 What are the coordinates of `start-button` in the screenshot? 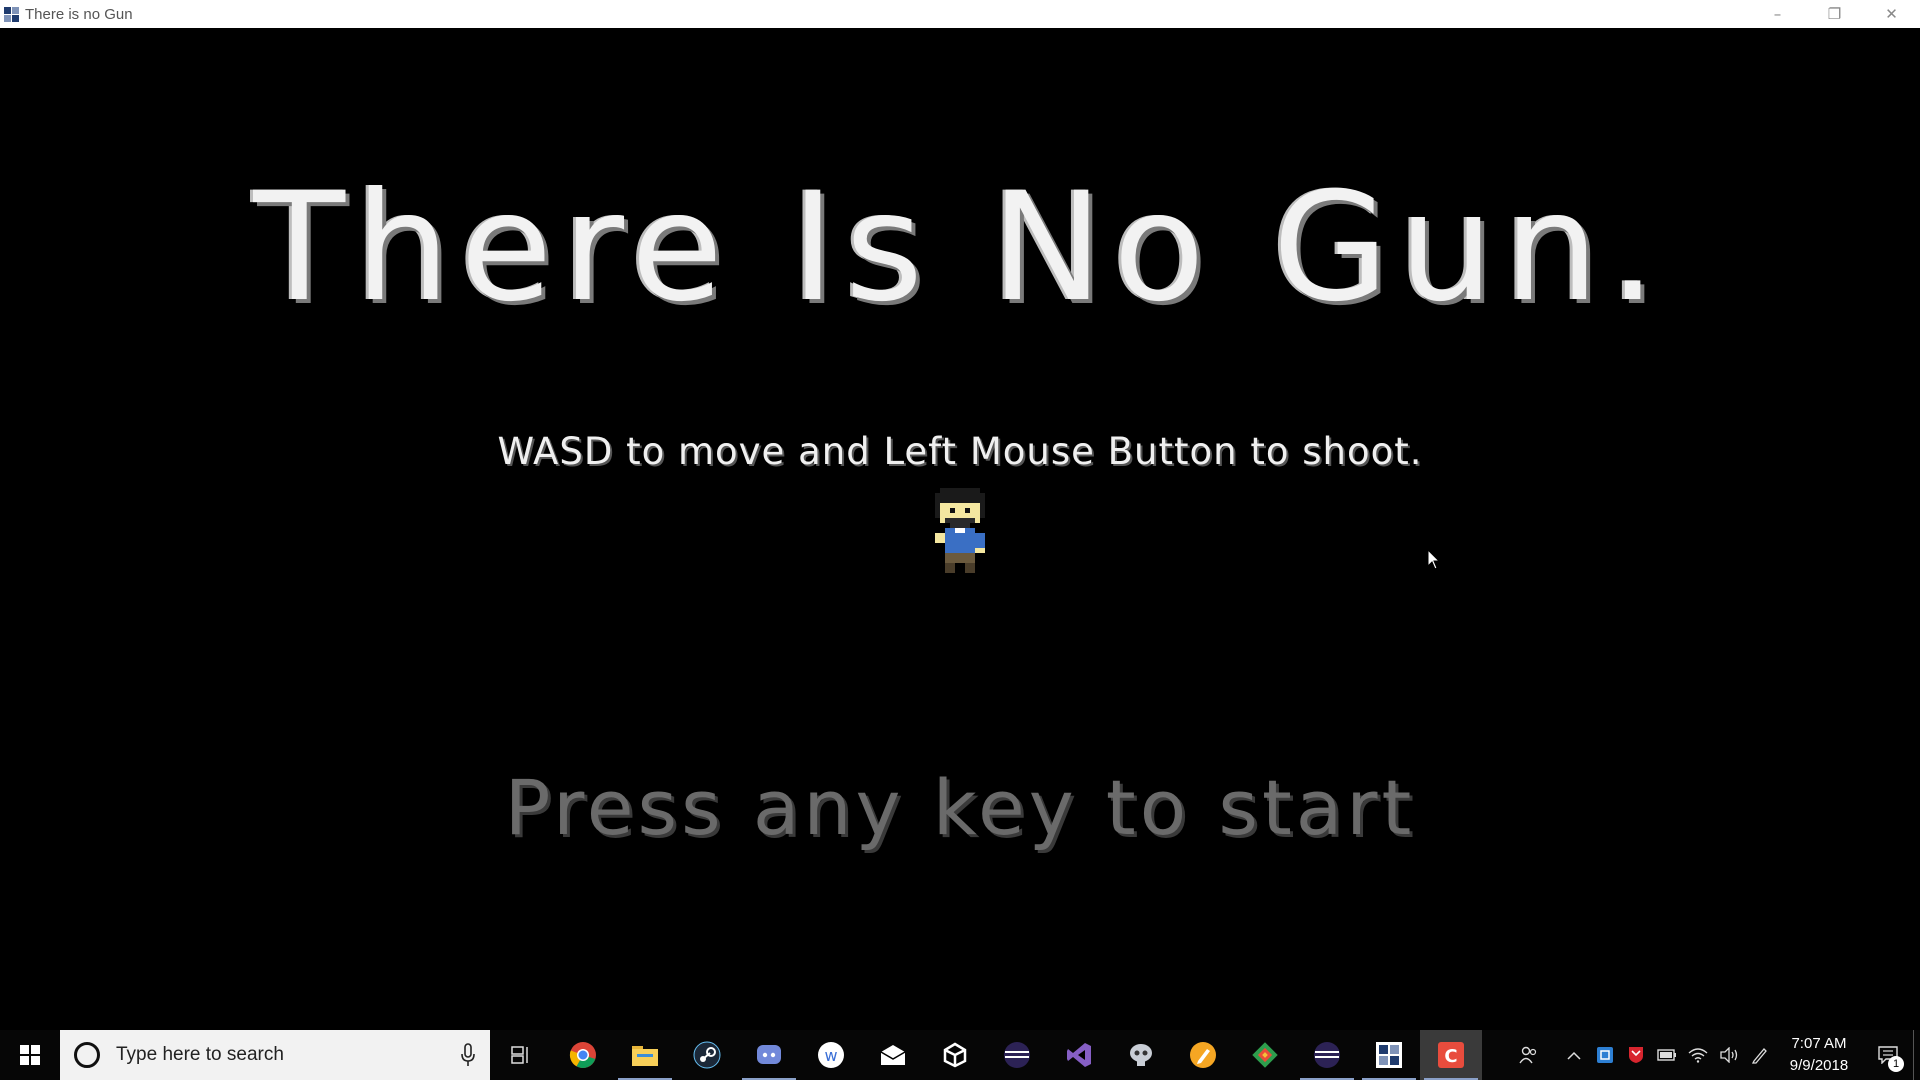 It's located at (30, 1055).